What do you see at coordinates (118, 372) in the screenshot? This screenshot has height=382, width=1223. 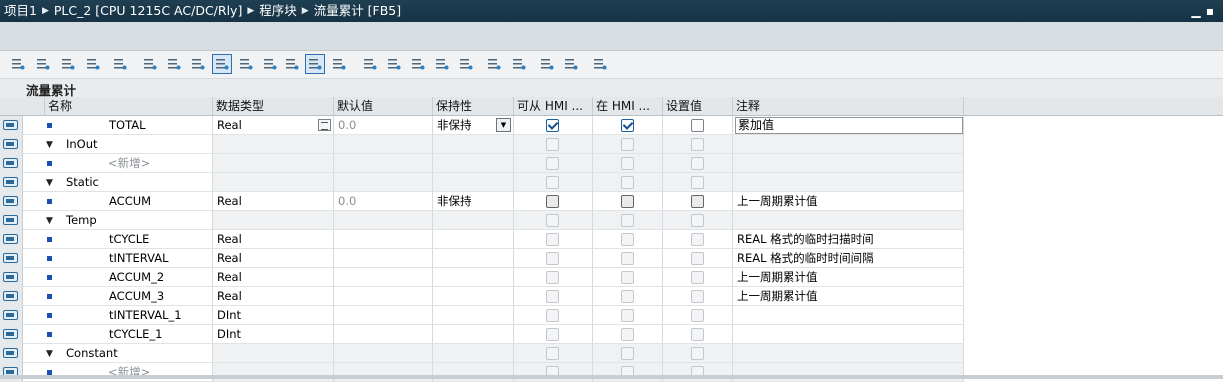 I see `name-cell: <新增>` at bounding box center [118, 372].